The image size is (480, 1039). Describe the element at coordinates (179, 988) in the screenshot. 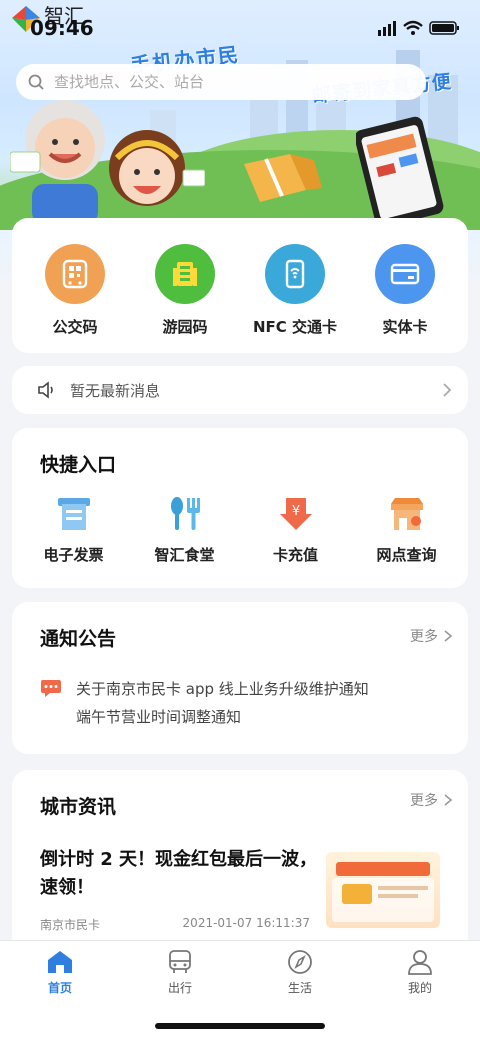

I see `tab-label: 出行` at that location.